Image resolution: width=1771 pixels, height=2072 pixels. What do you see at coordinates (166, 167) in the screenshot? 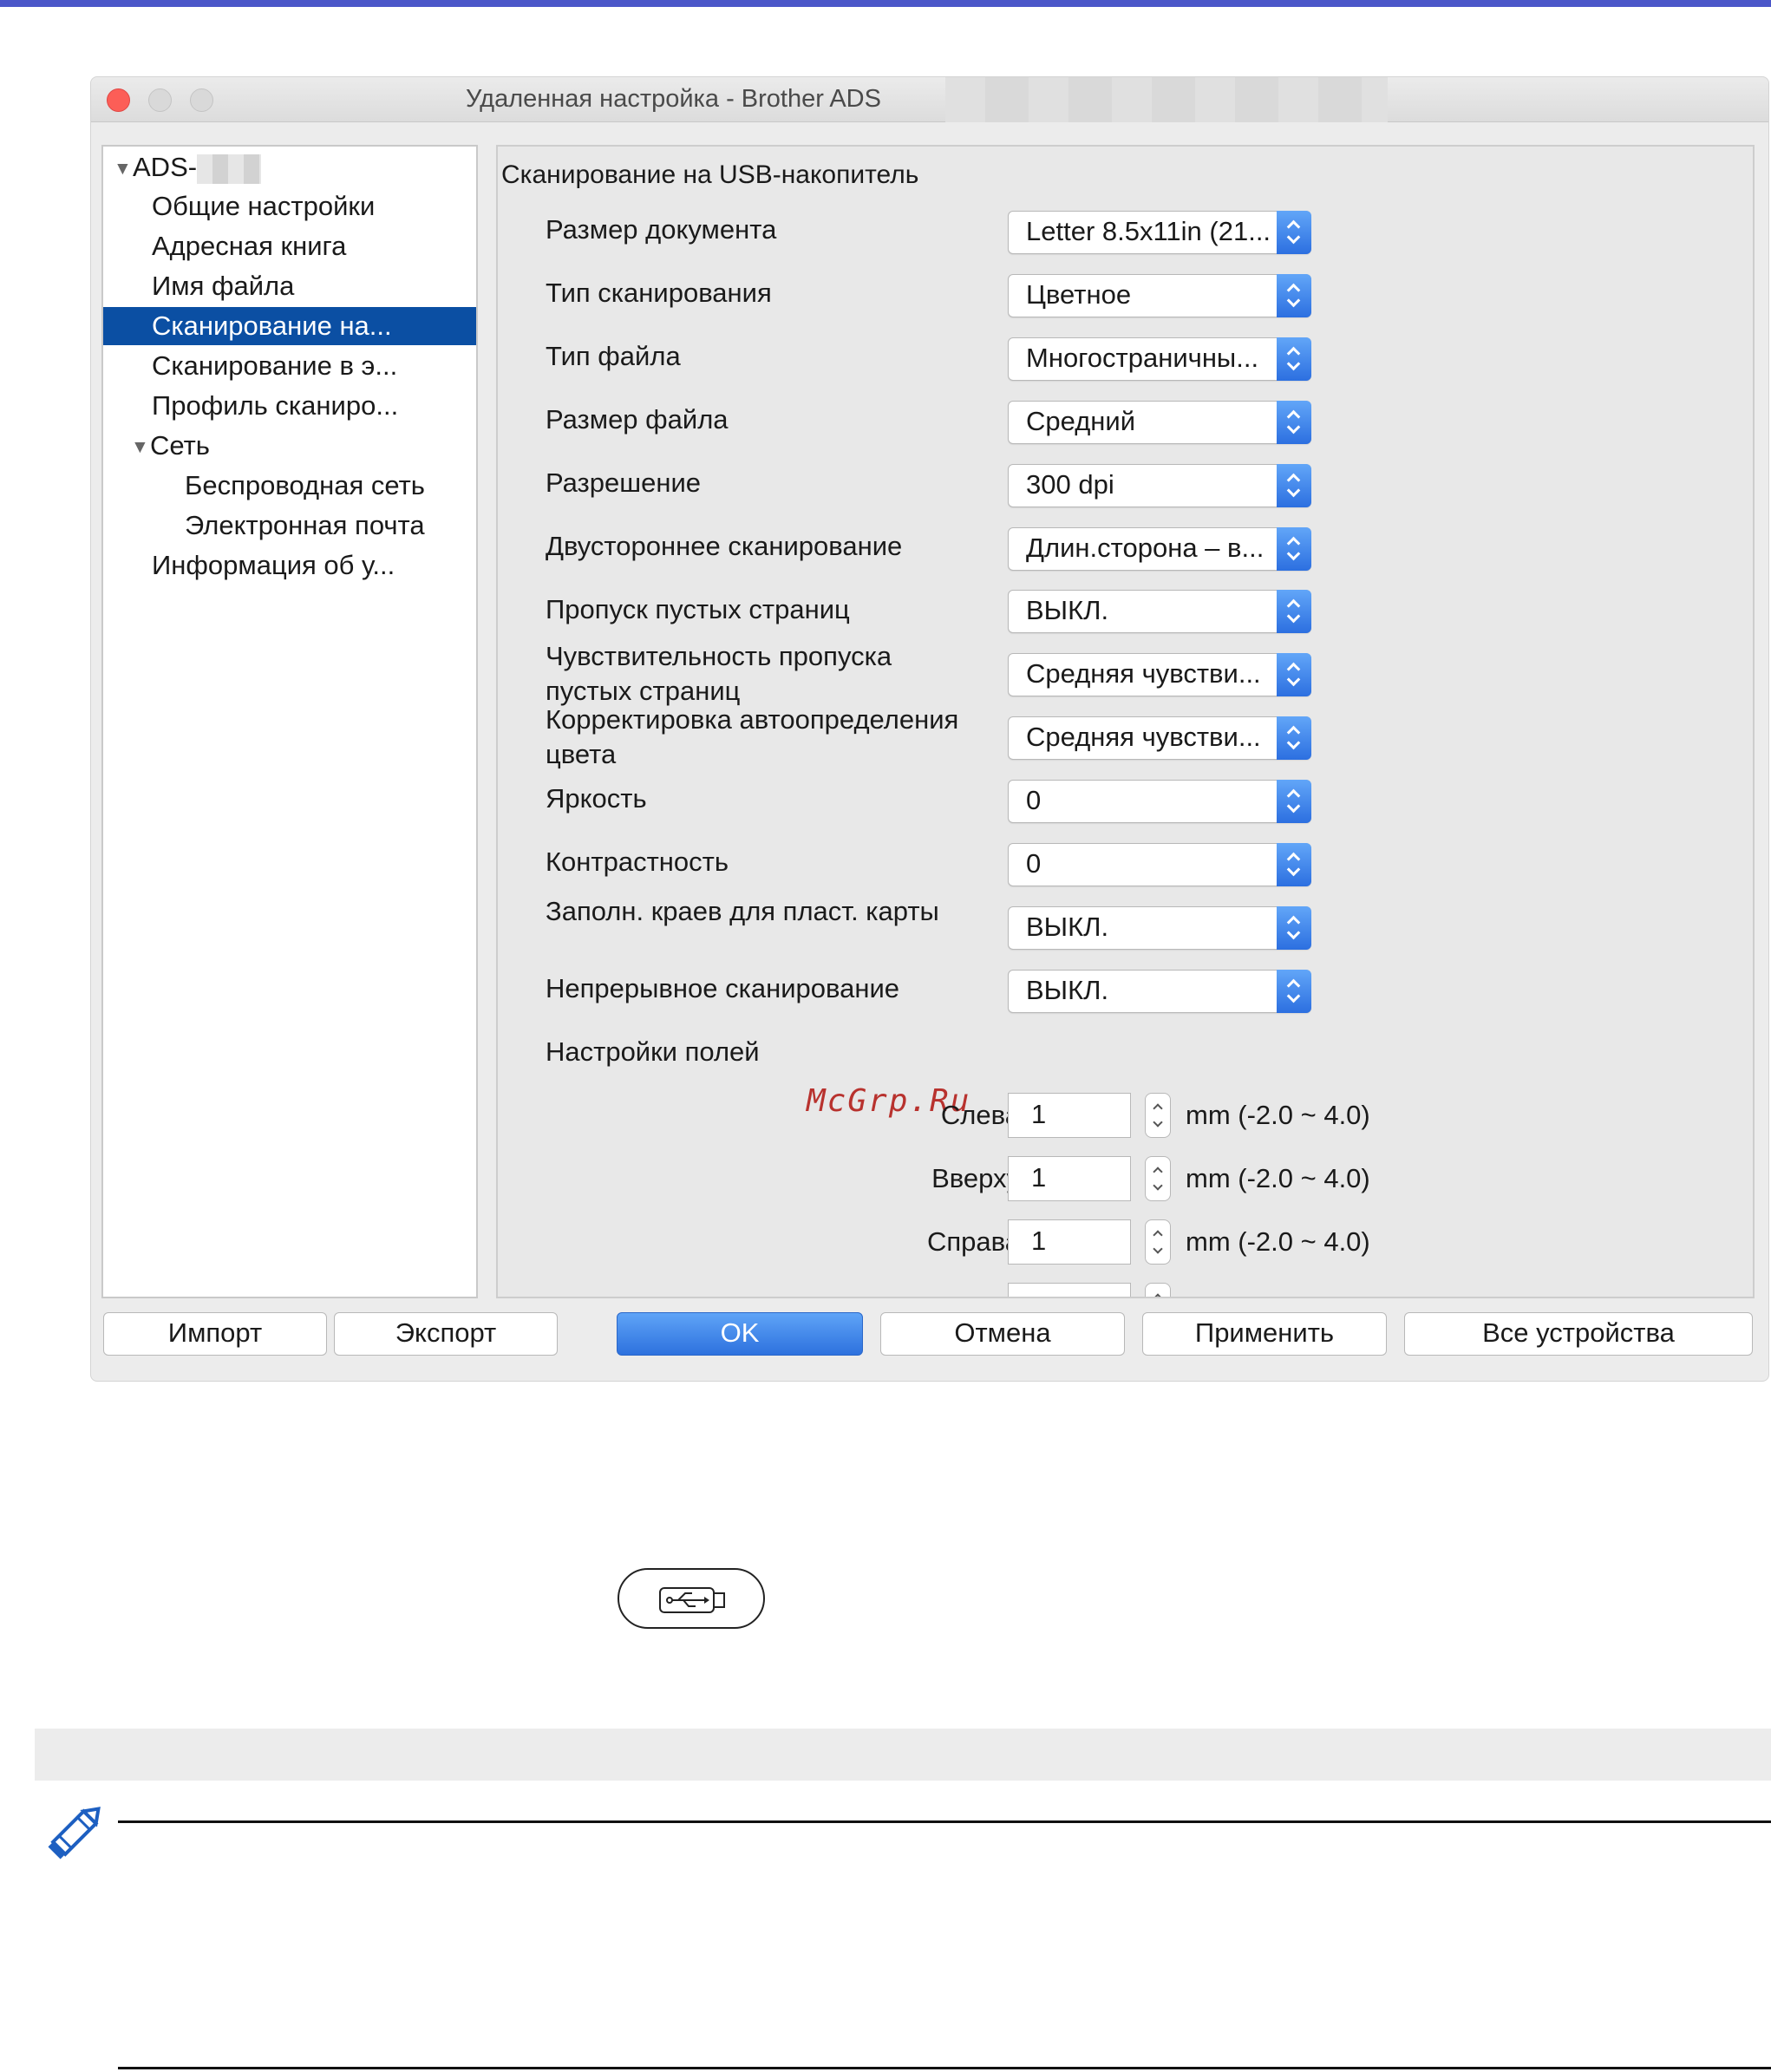
I see `tree-root-label: ADS-` at bounding box center [166, 167].